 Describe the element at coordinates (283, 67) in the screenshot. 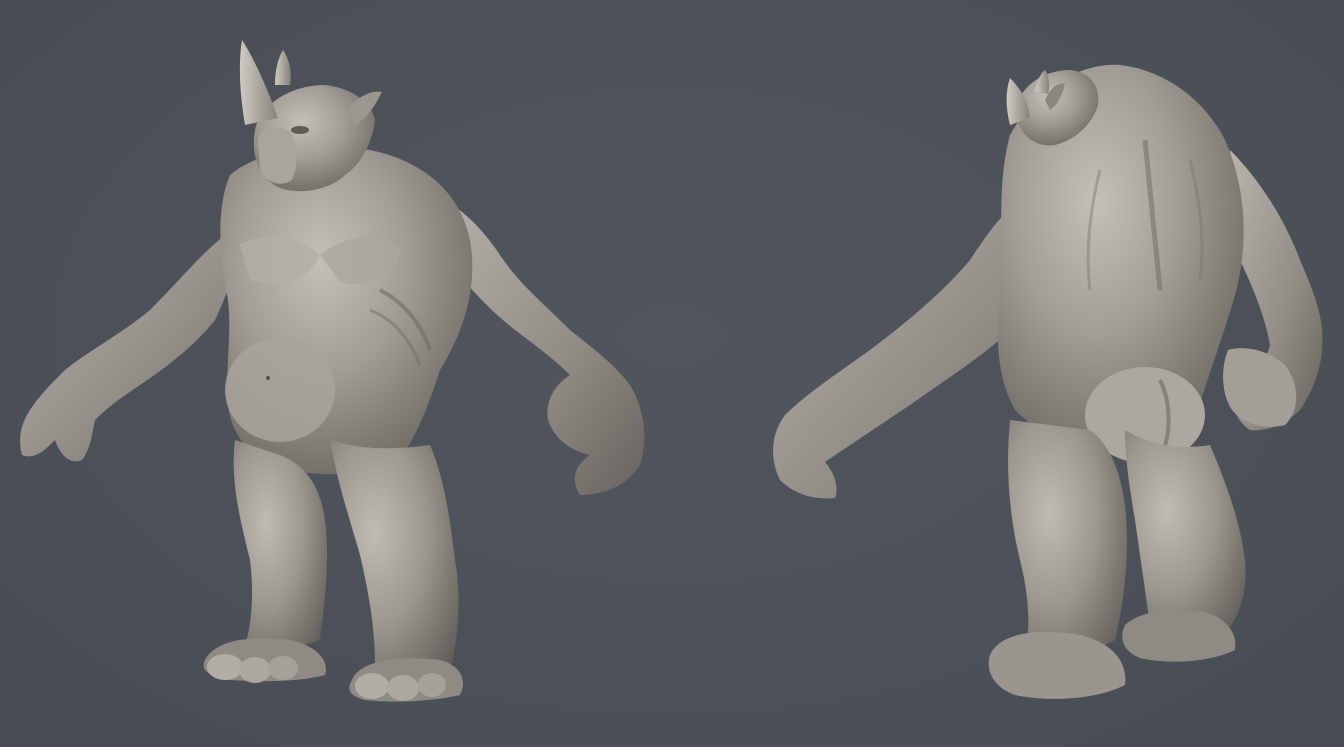

I see `figure-second-horn` at that location.